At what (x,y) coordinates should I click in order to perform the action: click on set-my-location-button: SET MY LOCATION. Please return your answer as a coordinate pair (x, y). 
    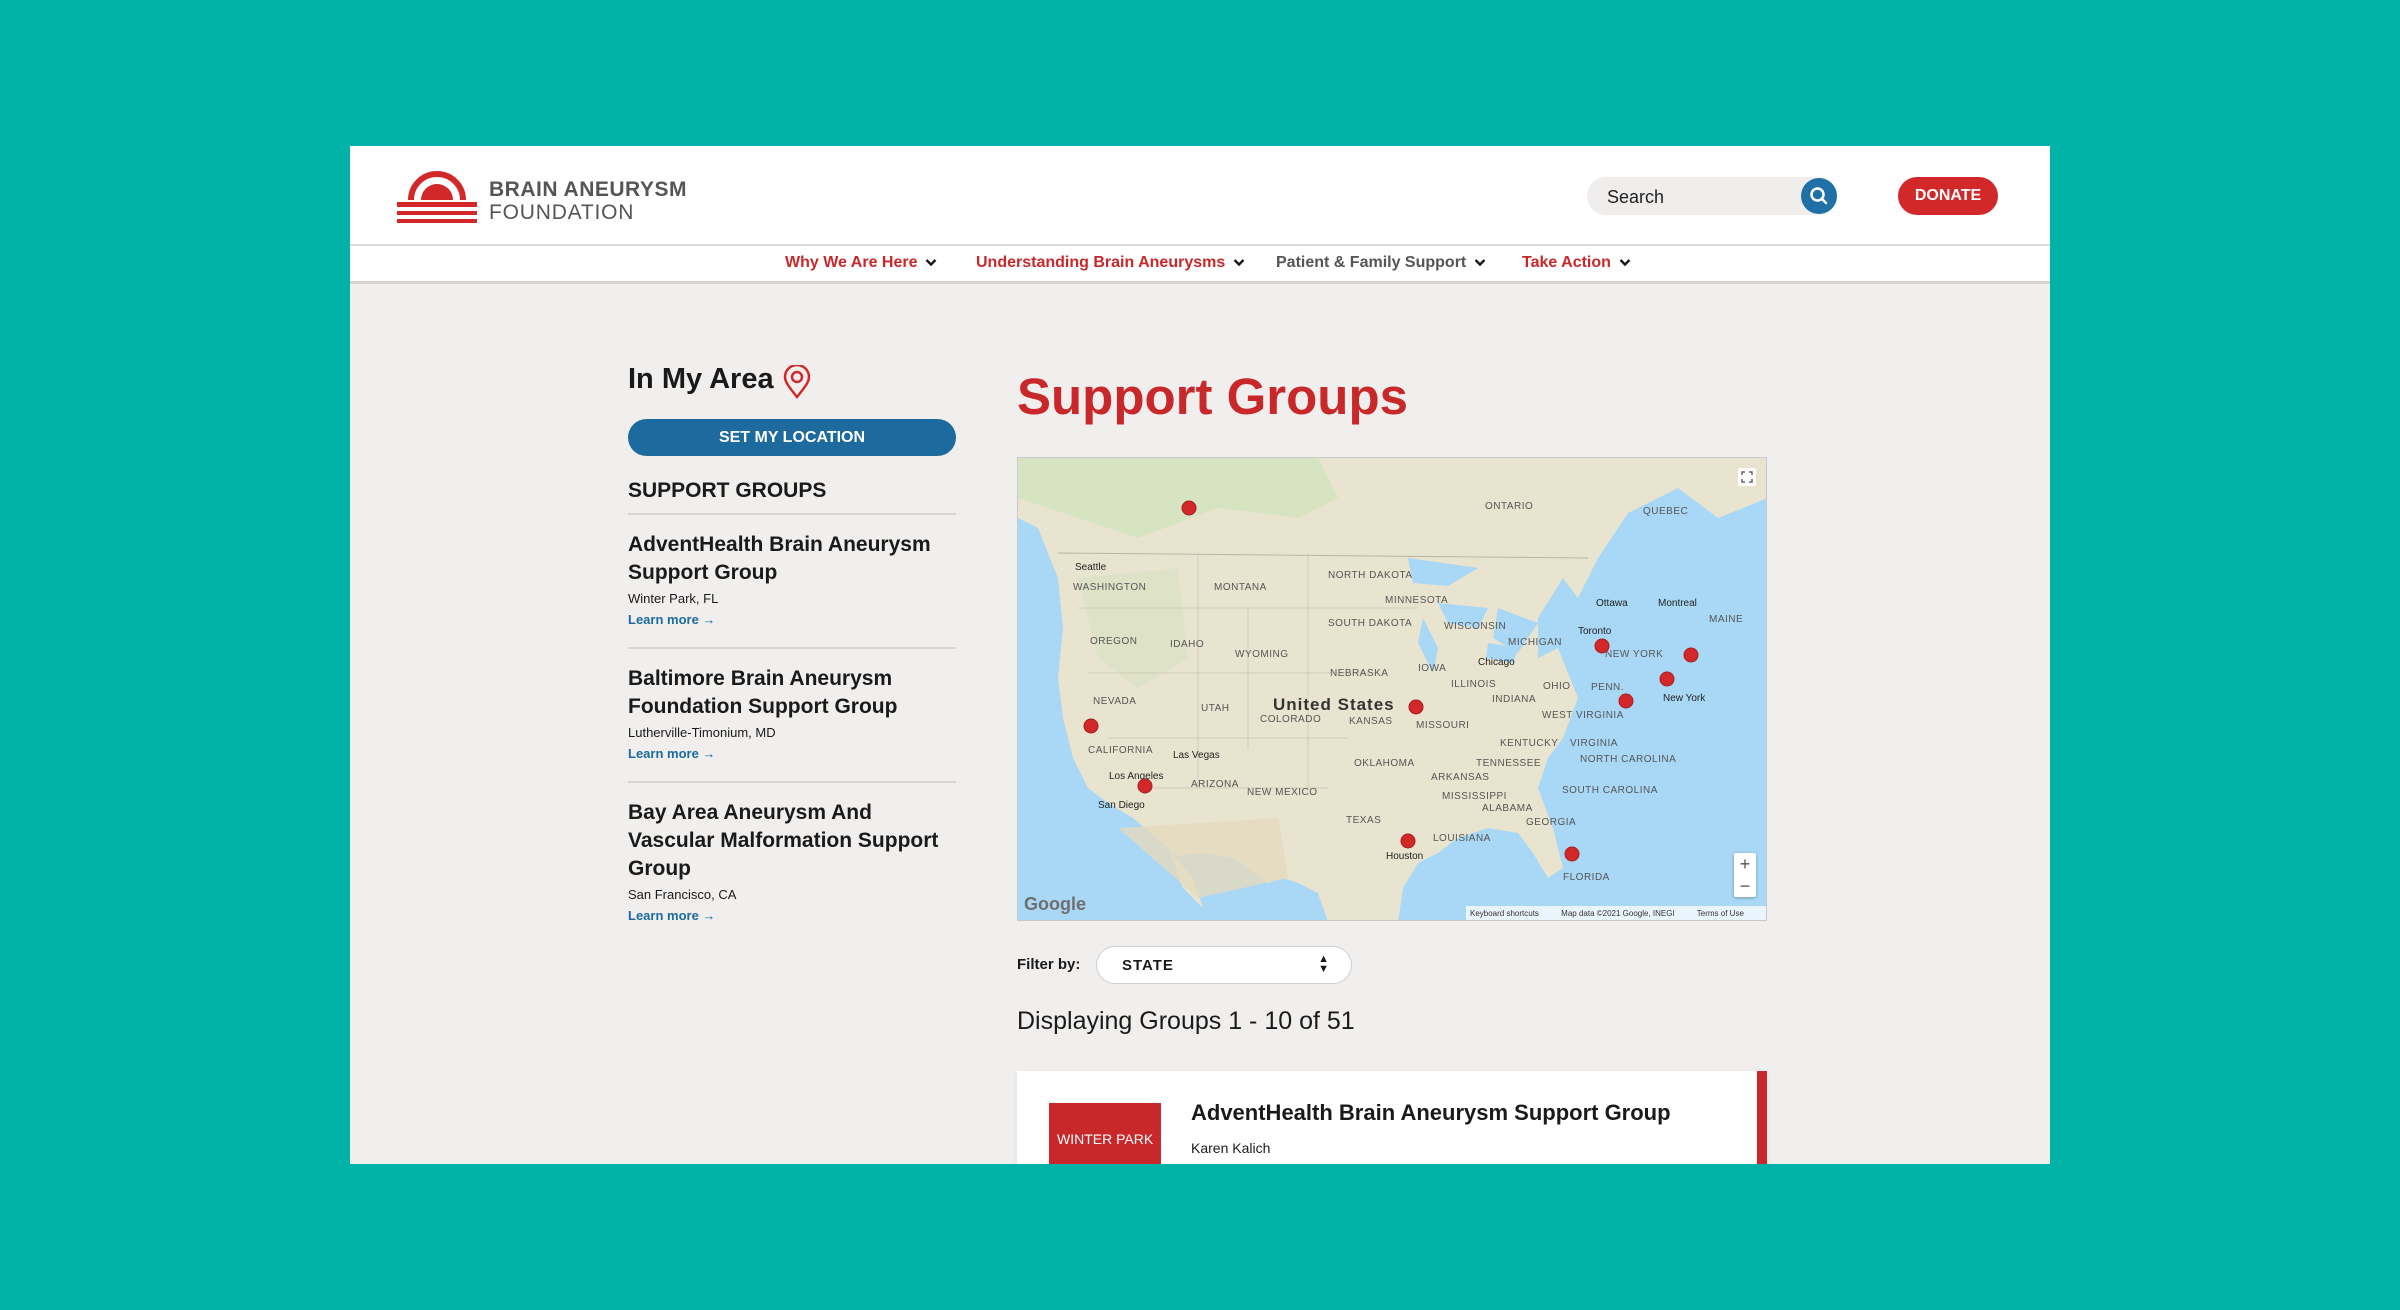
    Looking at the image, I should click on (792, 437).